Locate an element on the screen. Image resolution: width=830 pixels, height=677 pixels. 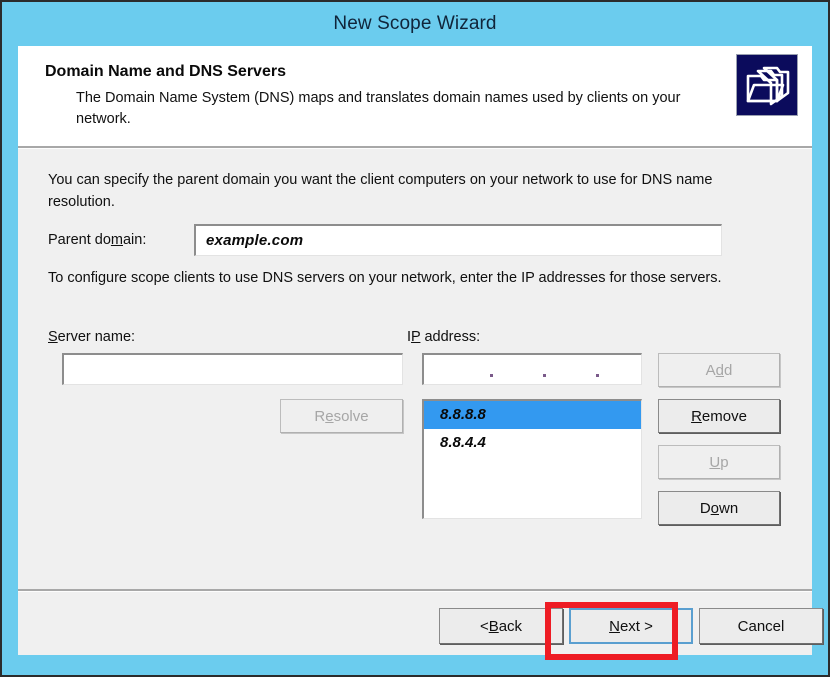
parent-domain-label-pre: Parent do is located at coordinates (79, 240).